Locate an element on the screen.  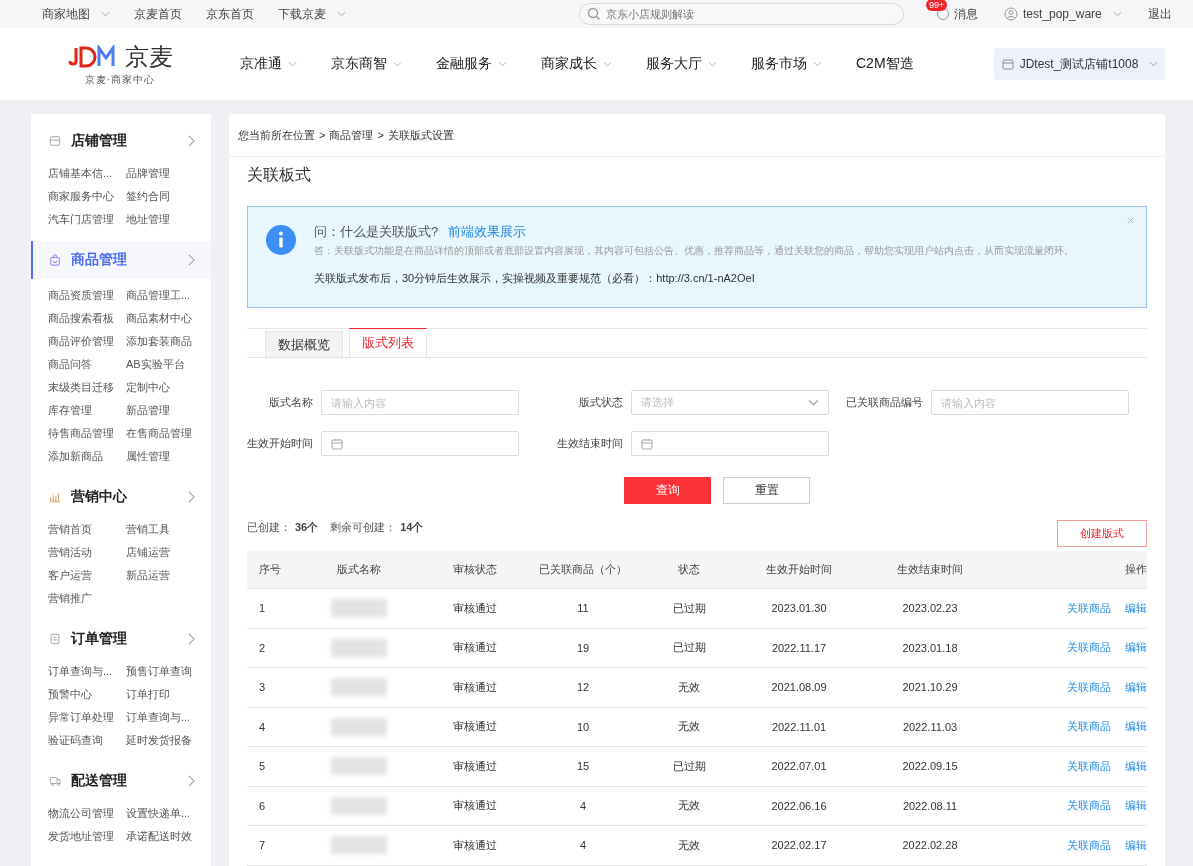
sidebar-item: 异常订单处理 is located at coordinates (87, 717).